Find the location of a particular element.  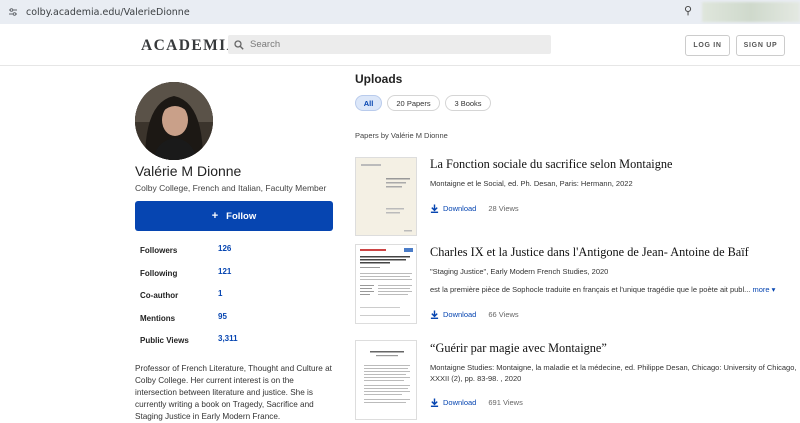

stat-value: 3,311 is located at coordinates (228, 338).